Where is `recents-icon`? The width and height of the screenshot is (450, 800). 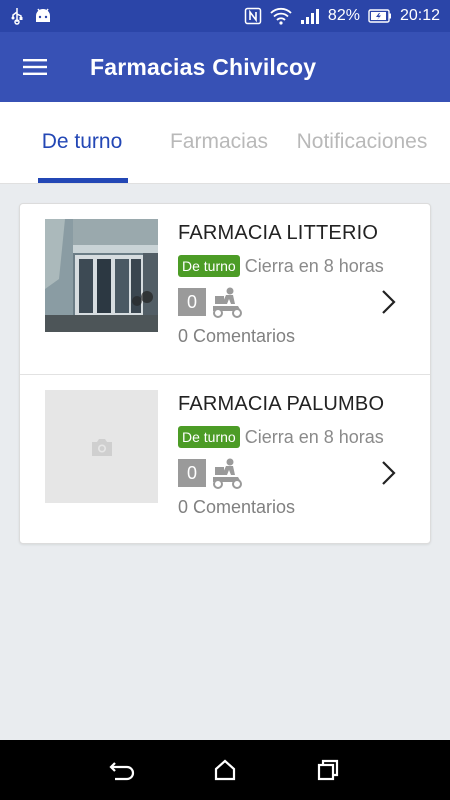 recents-icon is located at coordinates (328, 770).